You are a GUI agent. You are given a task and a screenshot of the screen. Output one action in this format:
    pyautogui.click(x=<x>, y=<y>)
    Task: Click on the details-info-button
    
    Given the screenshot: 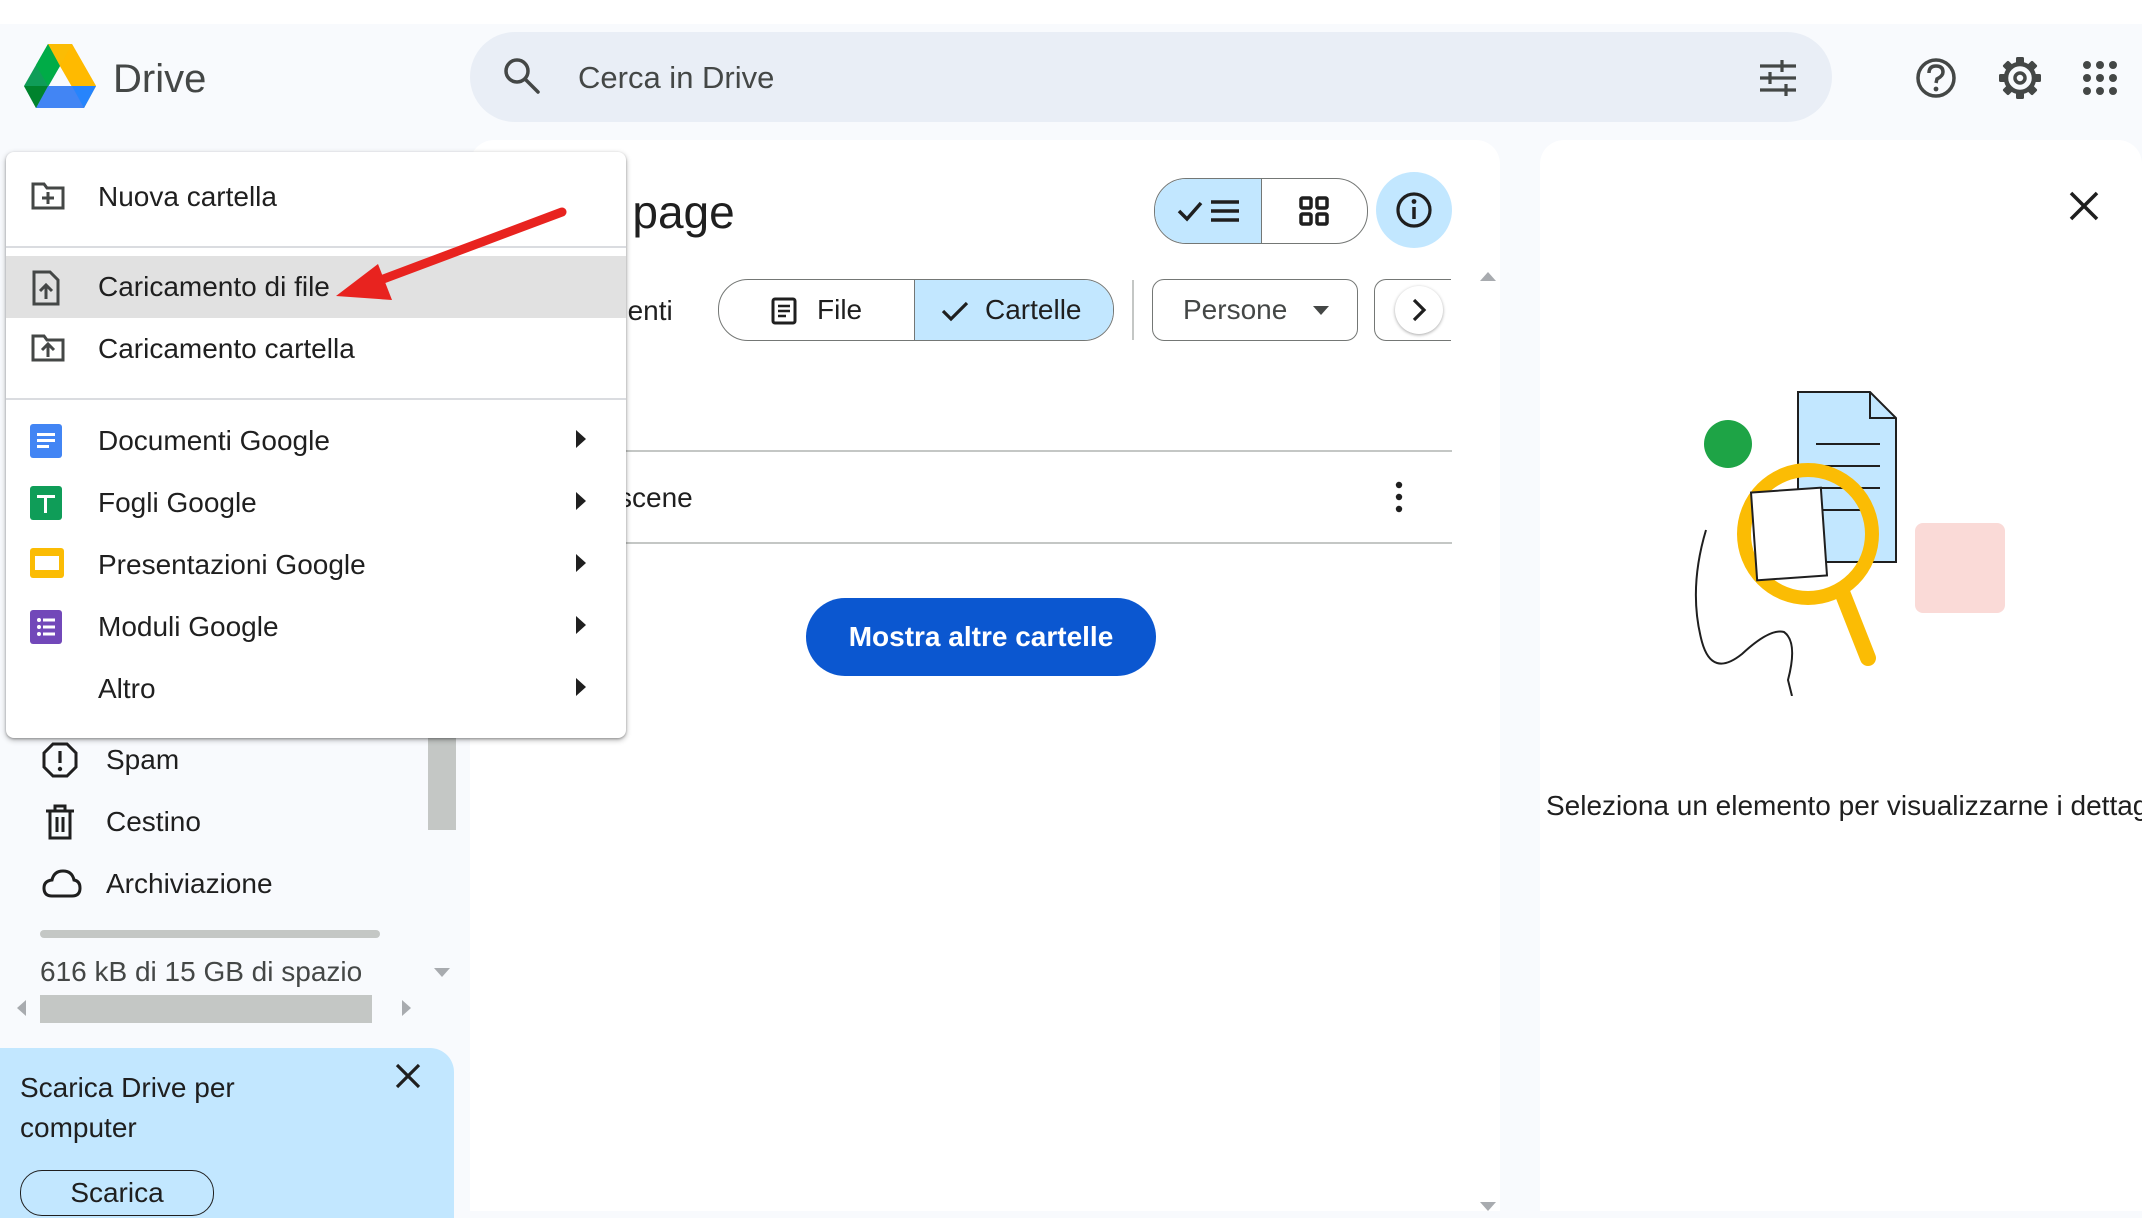 What is the action you would take?
    pyautogui.click(x=1414, y=210)
    